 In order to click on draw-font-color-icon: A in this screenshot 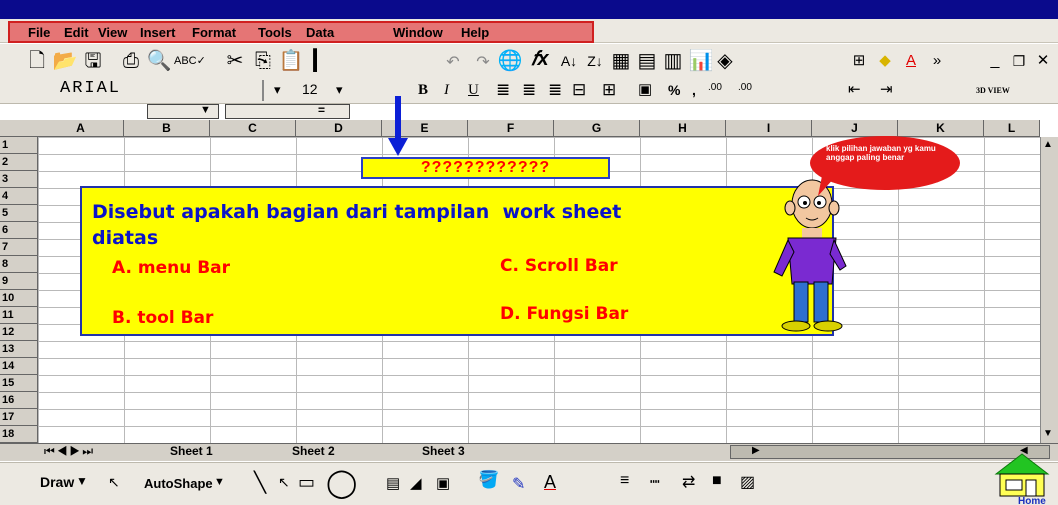, I will do `click(550, 482)`.